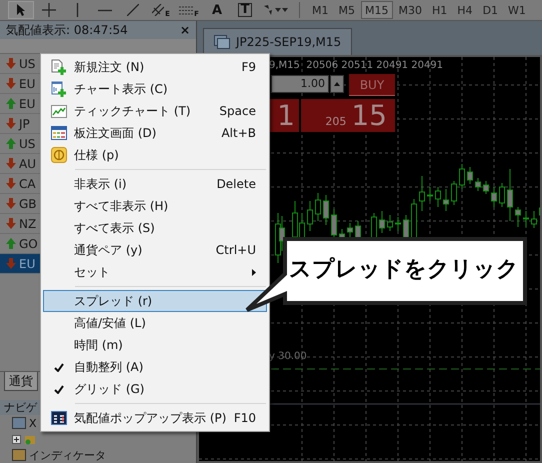 This screenshot has height=463, width=542. I want to click on menu-item: 通貨ペア (y) Ctrl+U, so click(155, 250).